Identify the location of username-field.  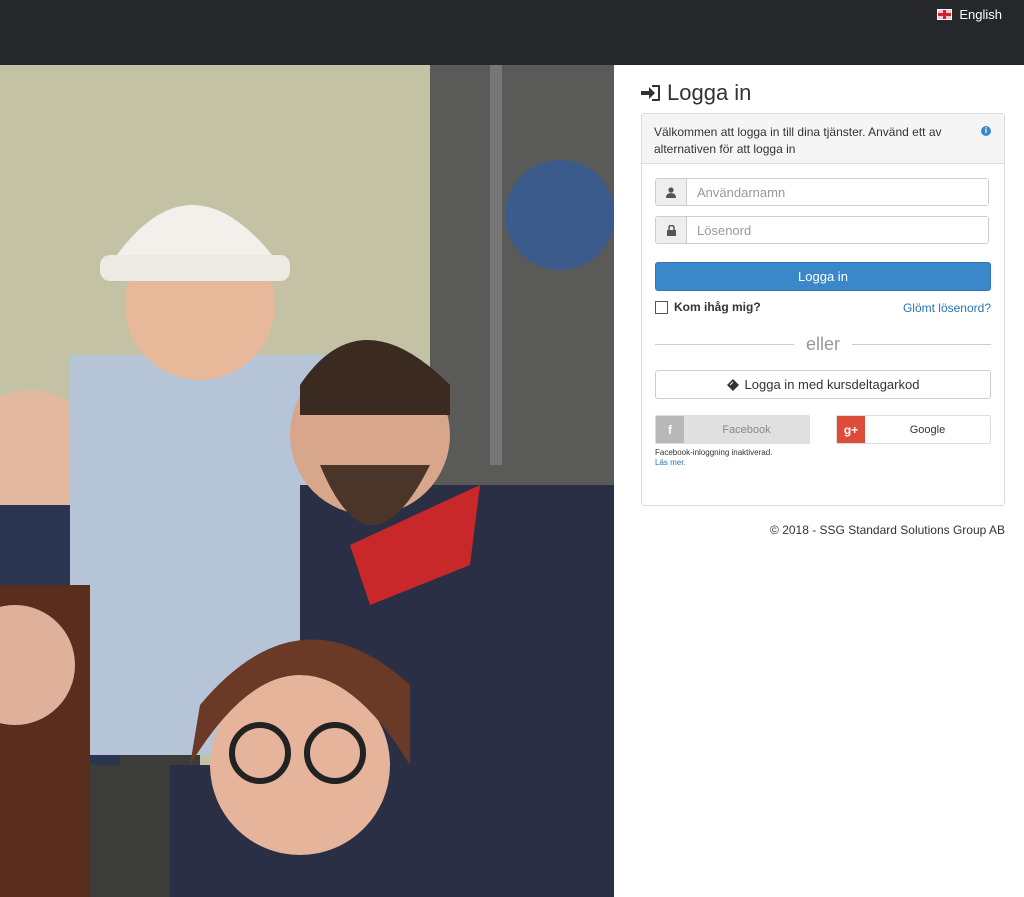
(822, 192).